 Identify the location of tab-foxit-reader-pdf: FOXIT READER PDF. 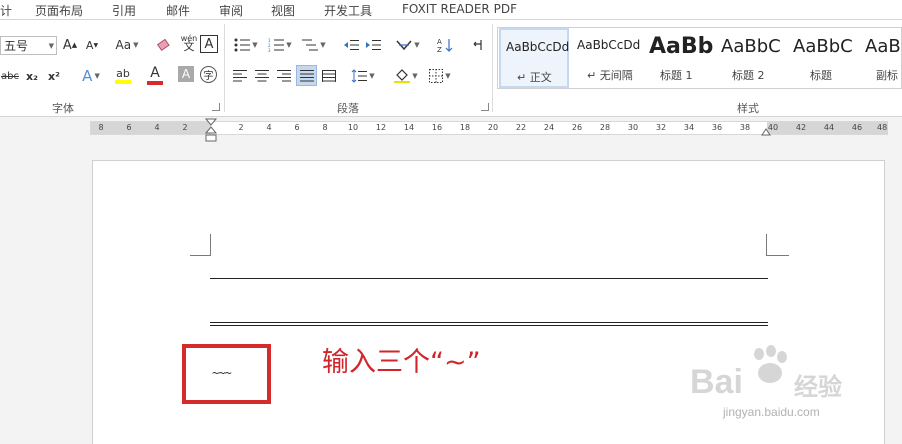
(459, 9).